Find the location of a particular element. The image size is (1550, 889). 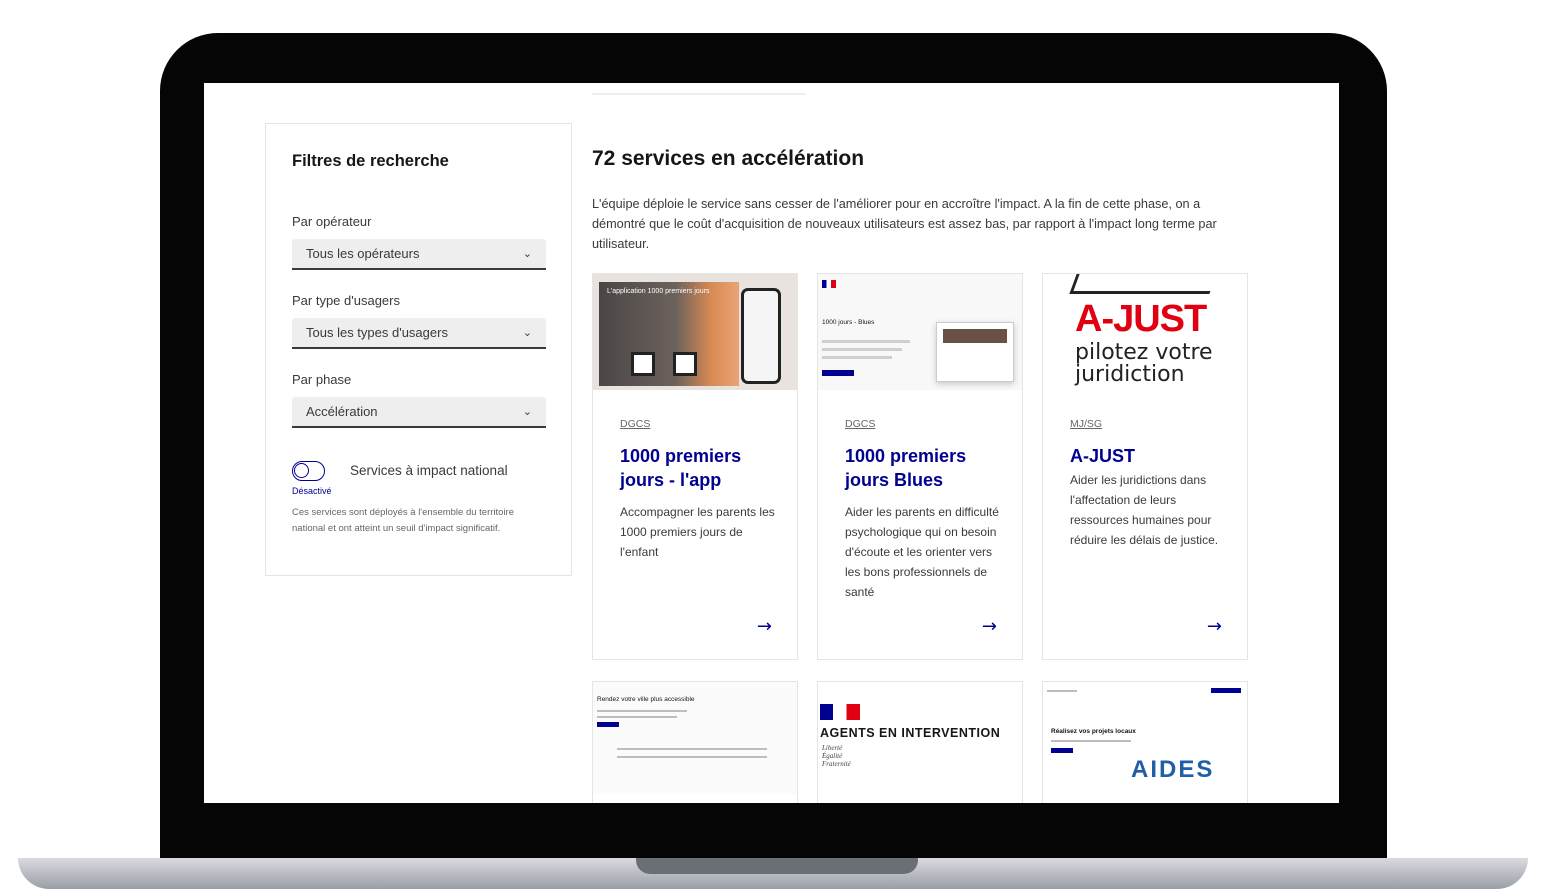

filter-operator-select: Tous les opérateurs ⌄ is located at coordinates (419, 254).